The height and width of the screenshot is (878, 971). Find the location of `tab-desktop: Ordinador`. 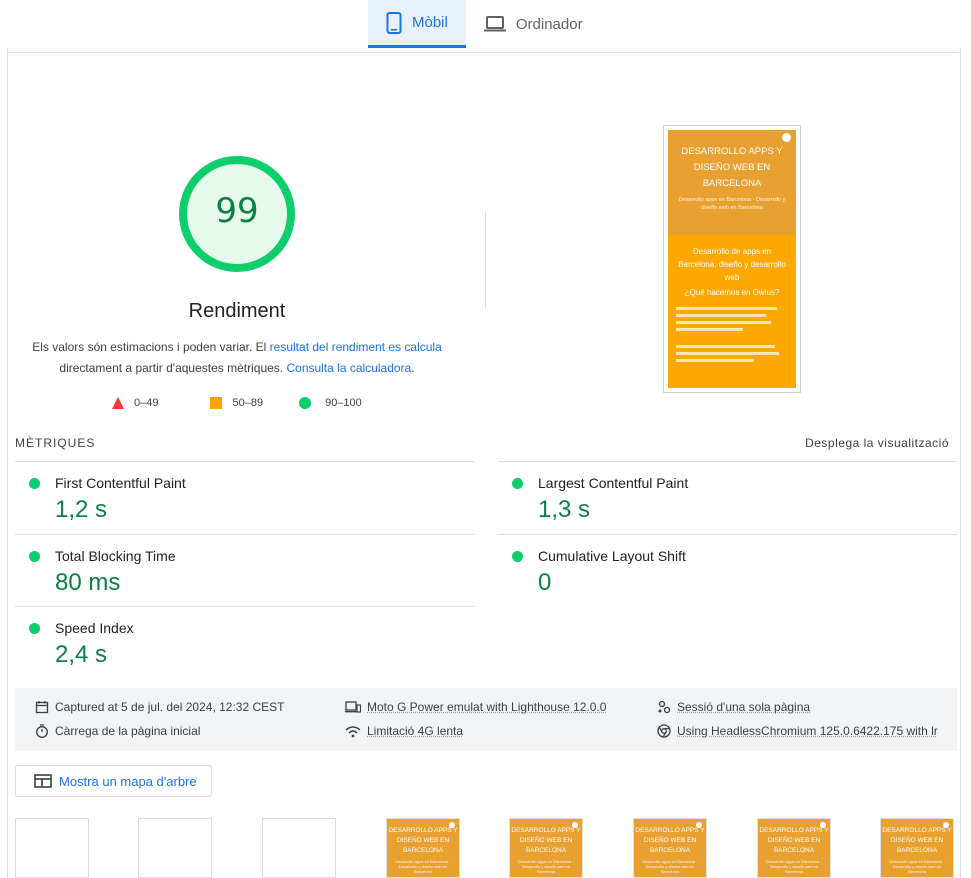

tab-desktop: Ordinador is located at coordinates (533, 24).